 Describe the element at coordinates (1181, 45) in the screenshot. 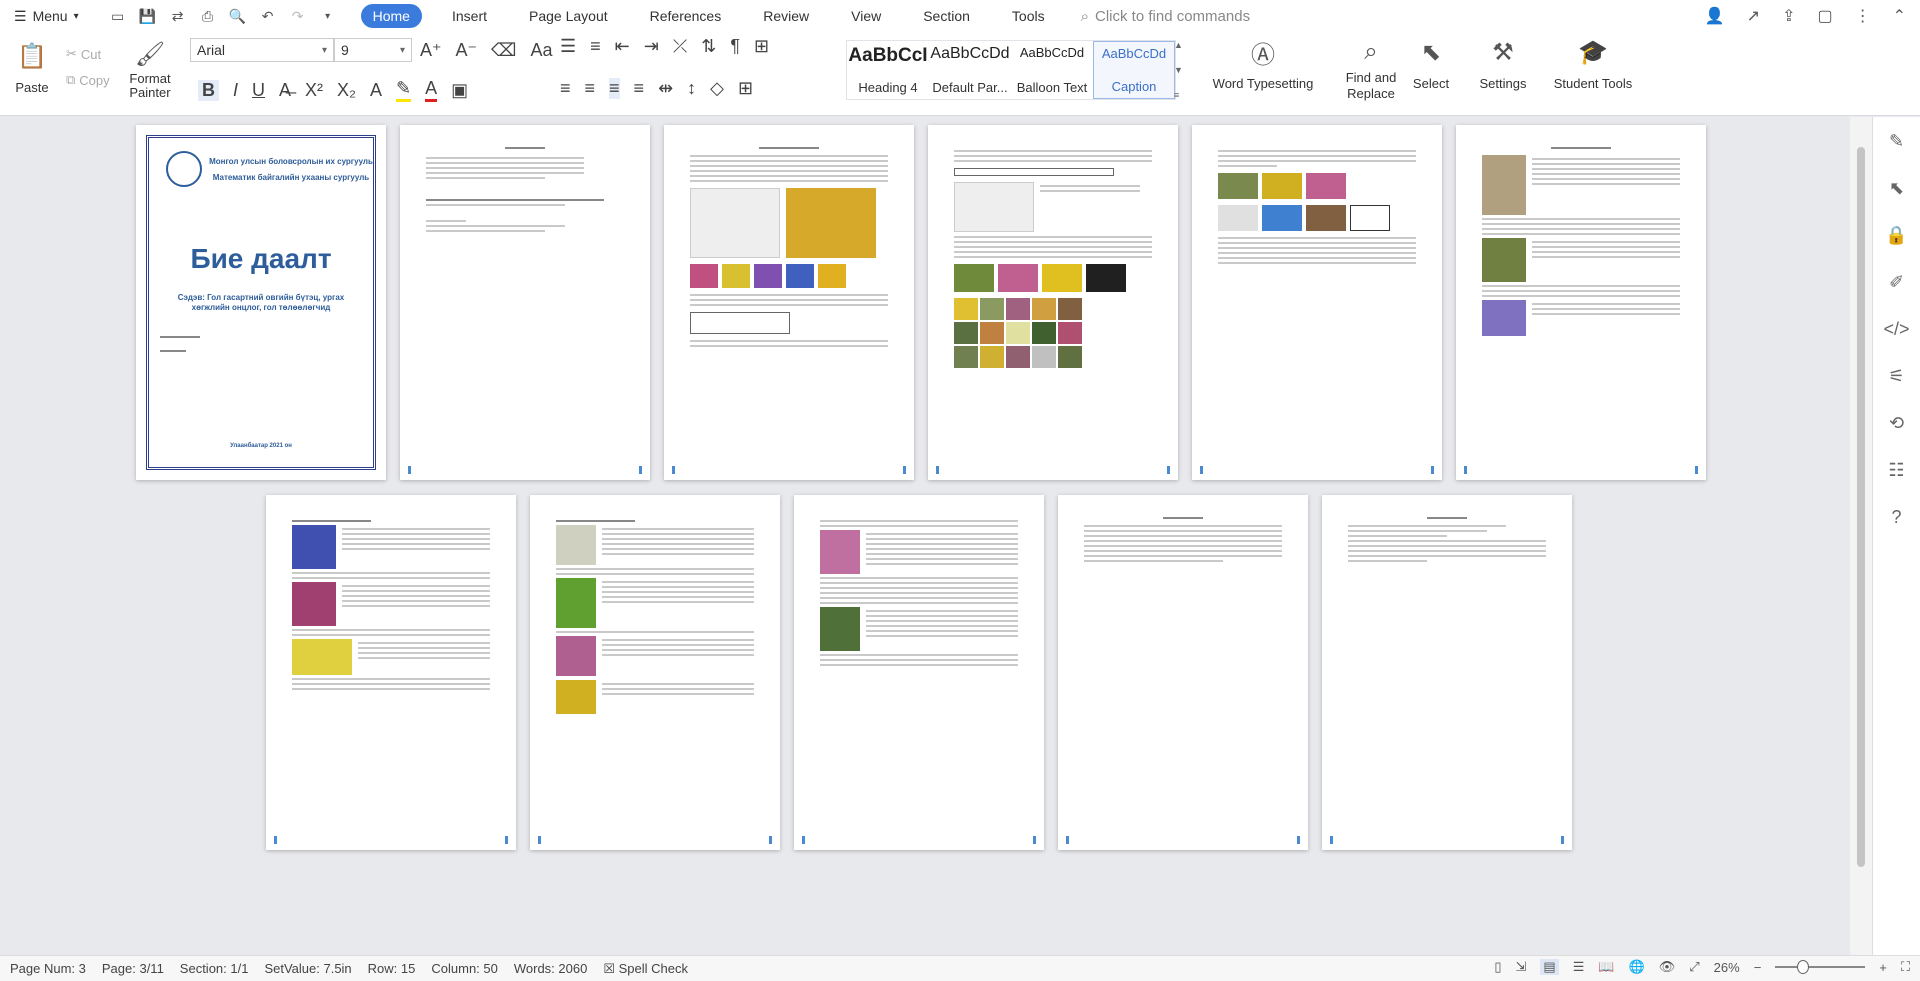

I see `chevron-up-icon: ▲` at that location.